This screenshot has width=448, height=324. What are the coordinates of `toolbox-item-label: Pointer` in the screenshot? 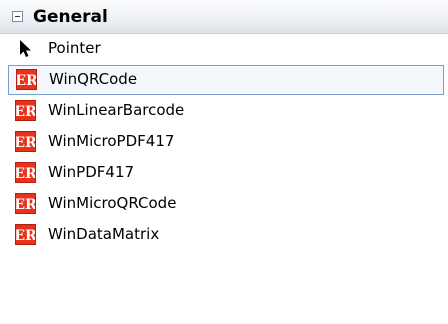 It's located at (74, 48).